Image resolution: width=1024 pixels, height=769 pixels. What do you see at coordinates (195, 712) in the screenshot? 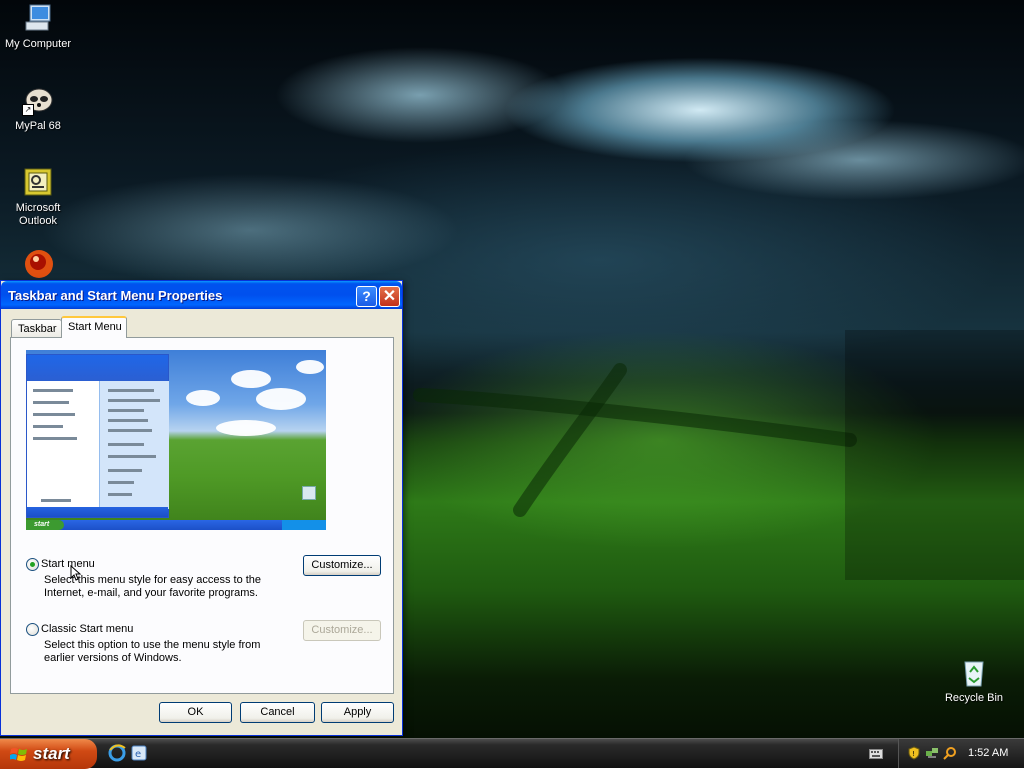
I see `ok-button: OK` at bounding box center [195, 712].